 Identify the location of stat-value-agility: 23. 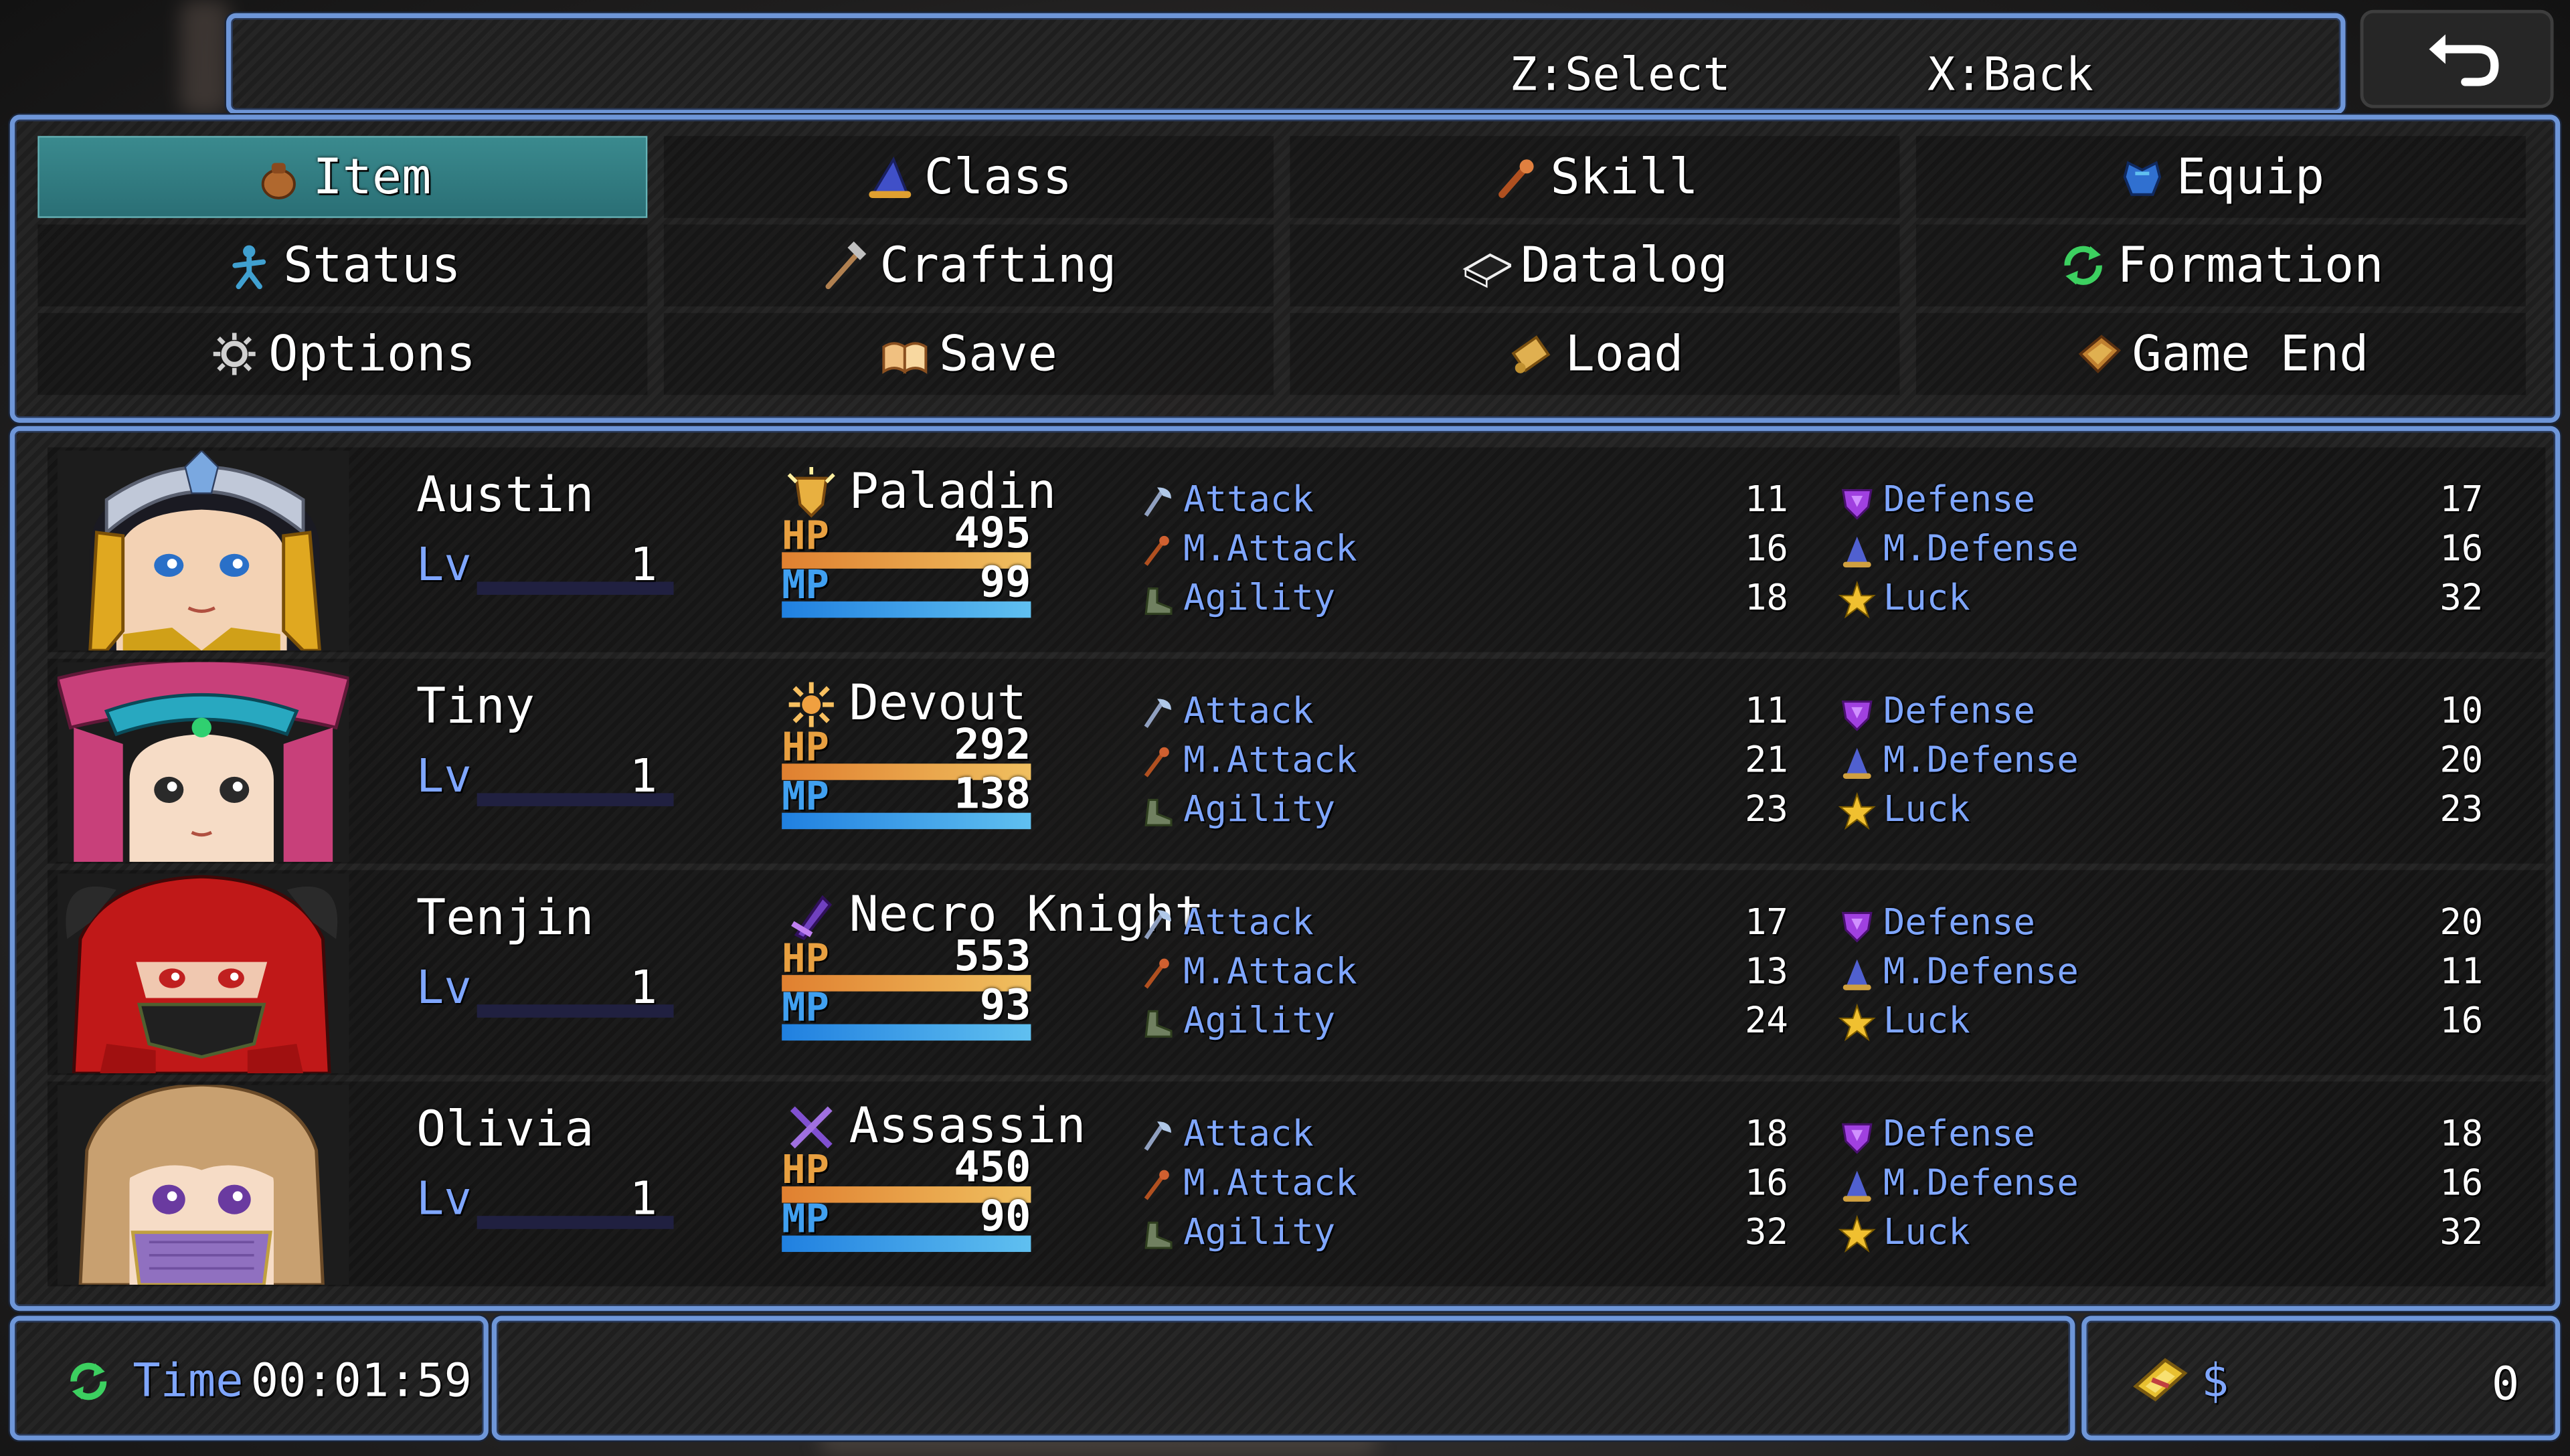
(1766, 810).